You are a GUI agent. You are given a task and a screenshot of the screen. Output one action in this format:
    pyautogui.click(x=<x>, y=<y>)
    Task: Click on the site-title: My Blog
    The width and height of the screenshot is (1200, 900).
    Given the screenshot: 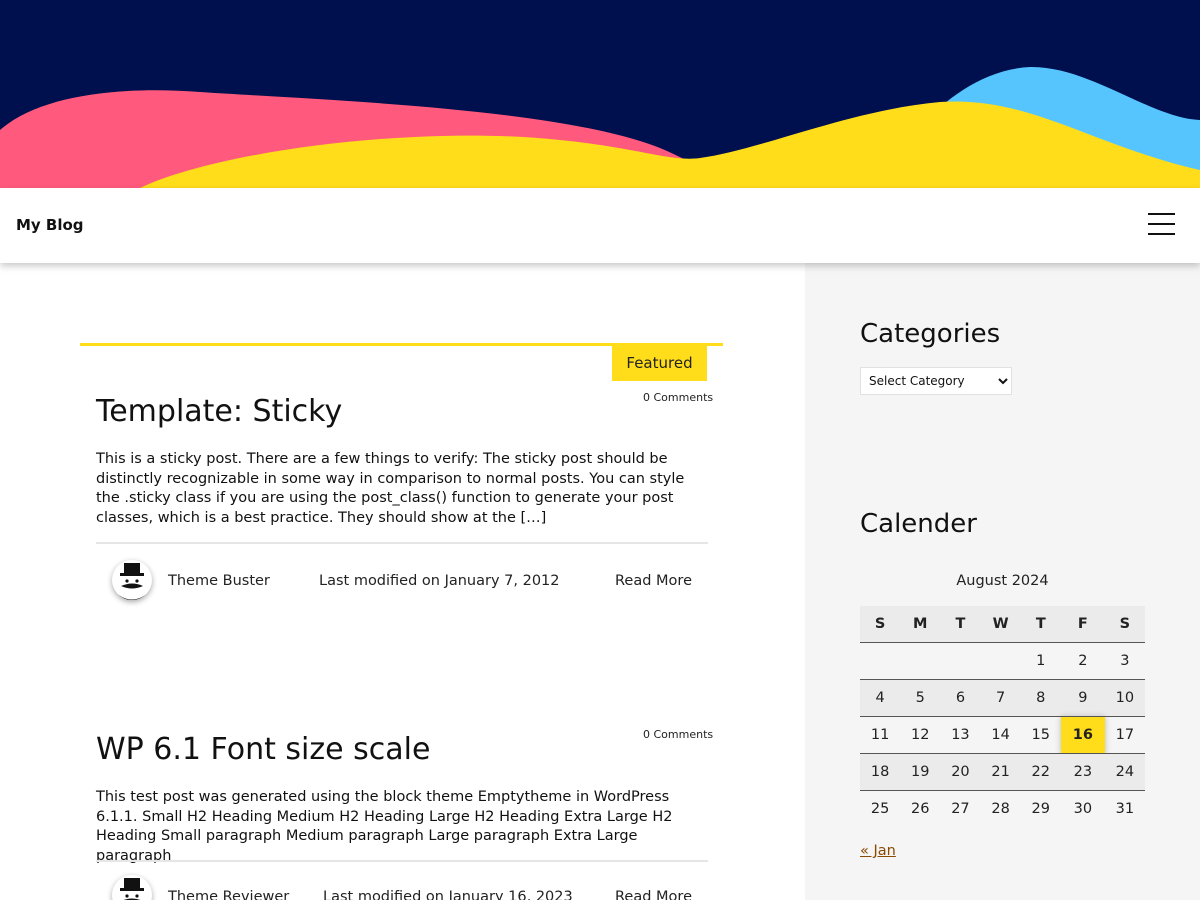 What is the action you would take?
    pyautogui.click(x=50, y=225)
    